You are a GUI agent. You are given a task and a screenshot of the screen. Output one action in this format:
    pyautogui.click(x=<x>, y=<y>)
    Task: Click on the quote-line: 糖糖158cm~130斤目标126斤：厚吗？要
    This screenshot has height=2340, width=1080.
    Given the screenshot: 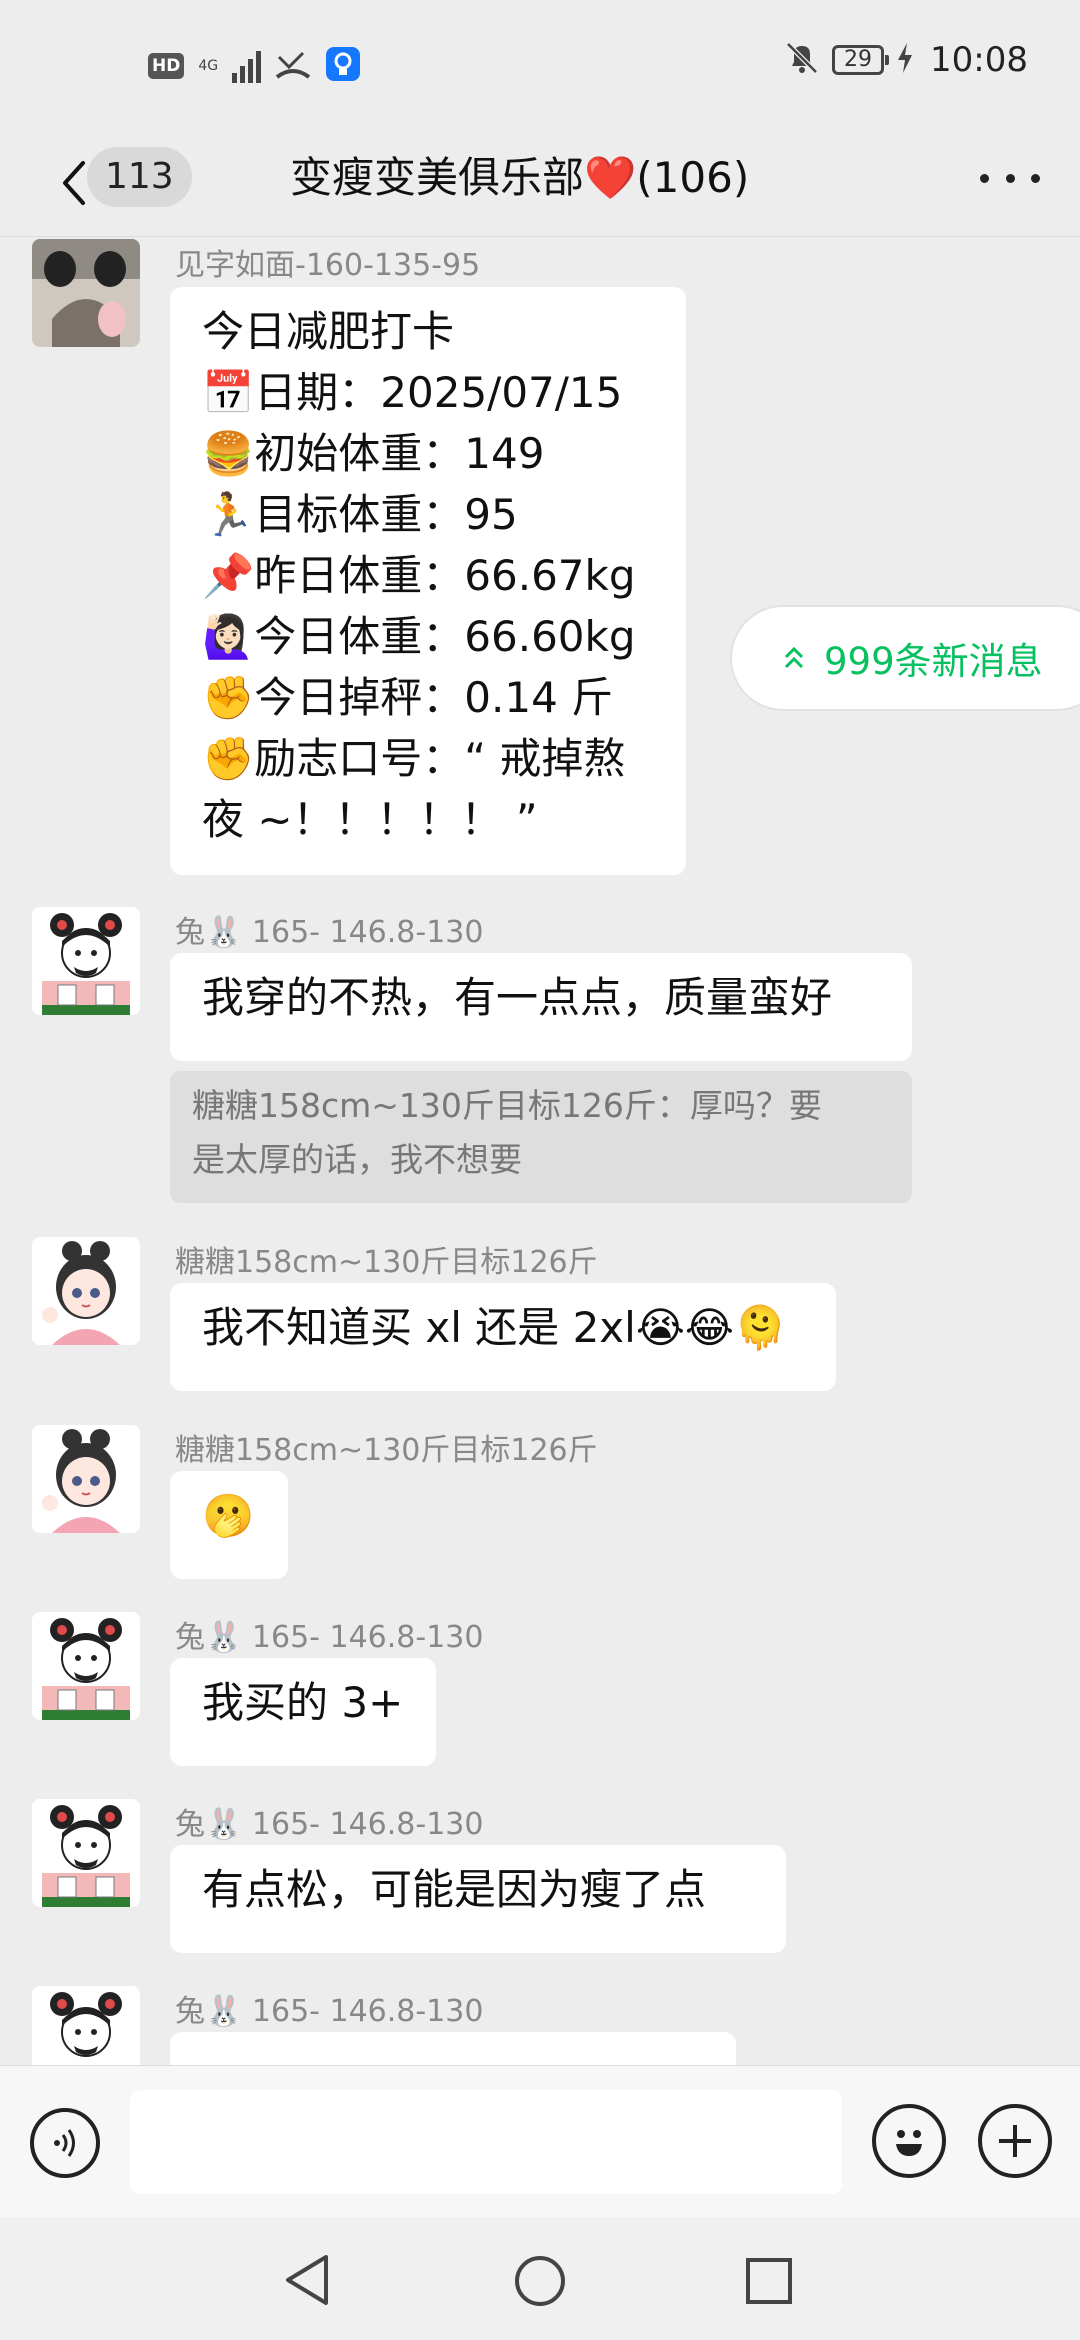 What is the action you would take?
    pyautogui.click(x=507, y=1105)
    